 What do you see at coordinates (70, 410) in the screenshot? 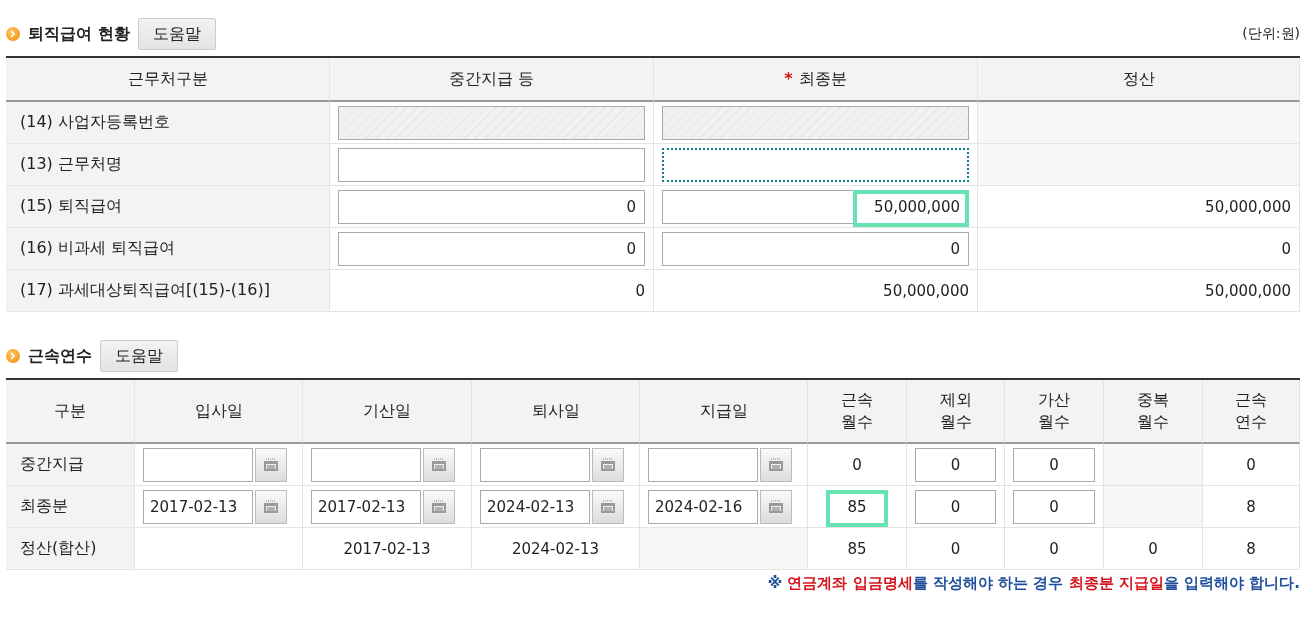
I see `column-header: 구분` at bounding box center [70, 410].